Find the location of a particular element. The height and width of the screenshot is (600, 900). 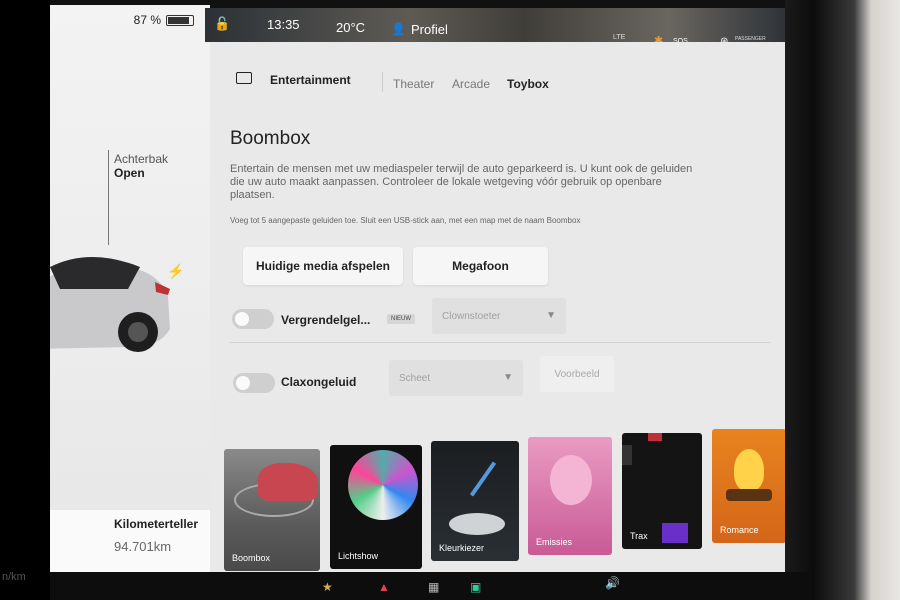

tile-romance: Romance is located at coordinates (748, 486).